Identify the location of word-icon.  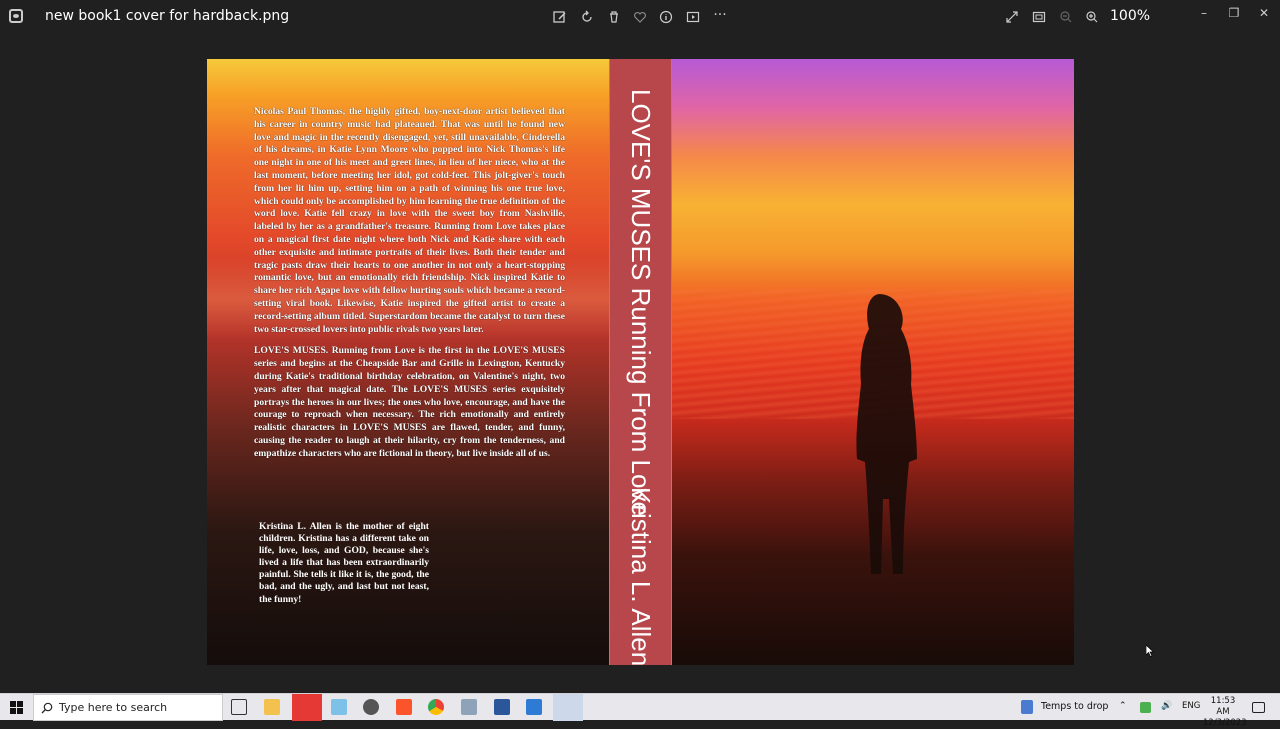
(502, 707).